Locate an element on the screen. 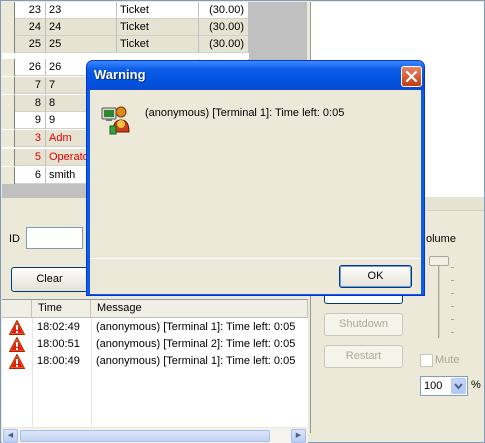 The width and height of the screenshot is (485, 443). terminal-user-icon is located at coordinates (115, 120).